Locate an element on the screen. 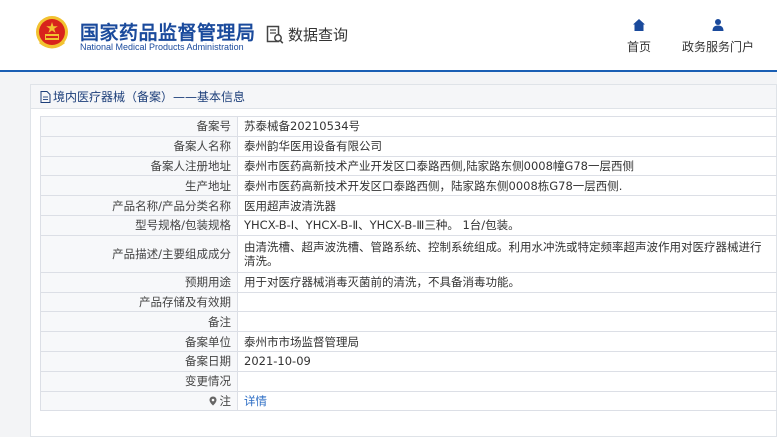  field-label: 变更情况 is located at coordinates (139, 381).